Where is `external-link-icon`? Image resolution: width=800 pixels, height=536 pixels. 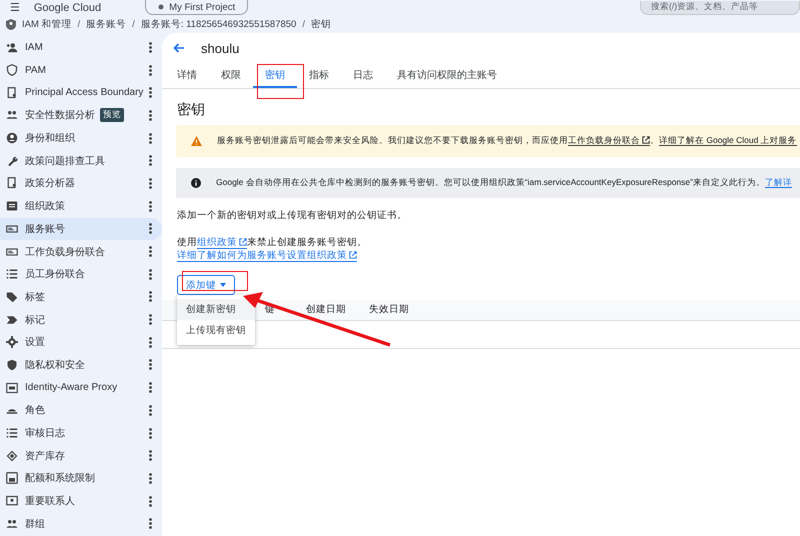 external-link-icon is located at coordinates (243, 242).